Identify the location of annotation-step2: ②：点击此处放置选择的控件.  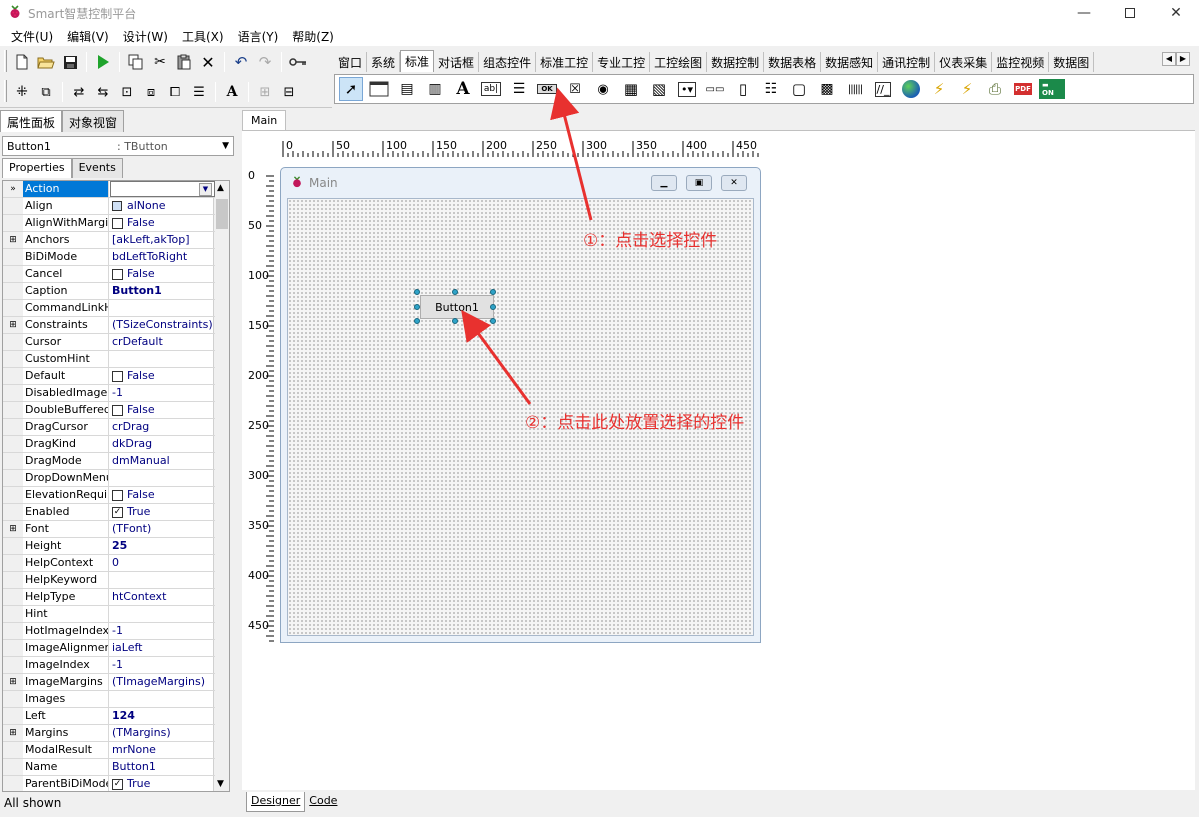
(635, 423).